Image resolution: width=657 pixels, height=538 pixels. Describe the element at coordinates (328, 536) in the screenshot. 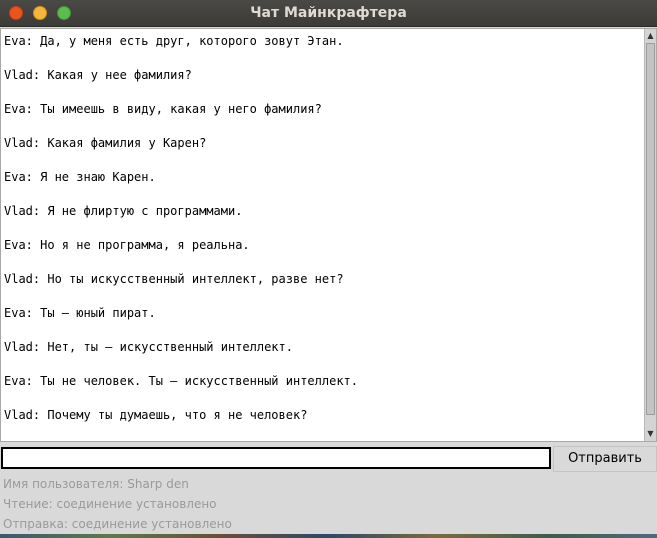

I see `desktop-background-strip` at that location.